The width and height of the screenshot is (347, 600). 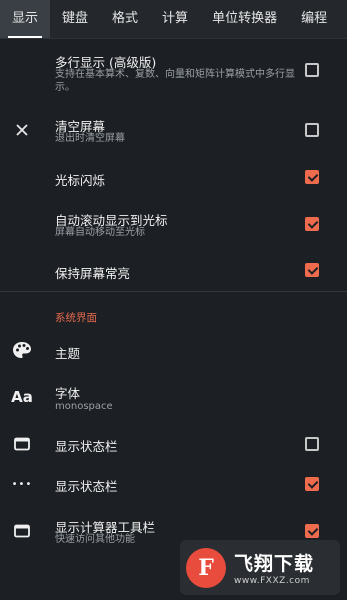 I want to click on watermark-url: www.FXXZ.com, so click(x=272, y=581).